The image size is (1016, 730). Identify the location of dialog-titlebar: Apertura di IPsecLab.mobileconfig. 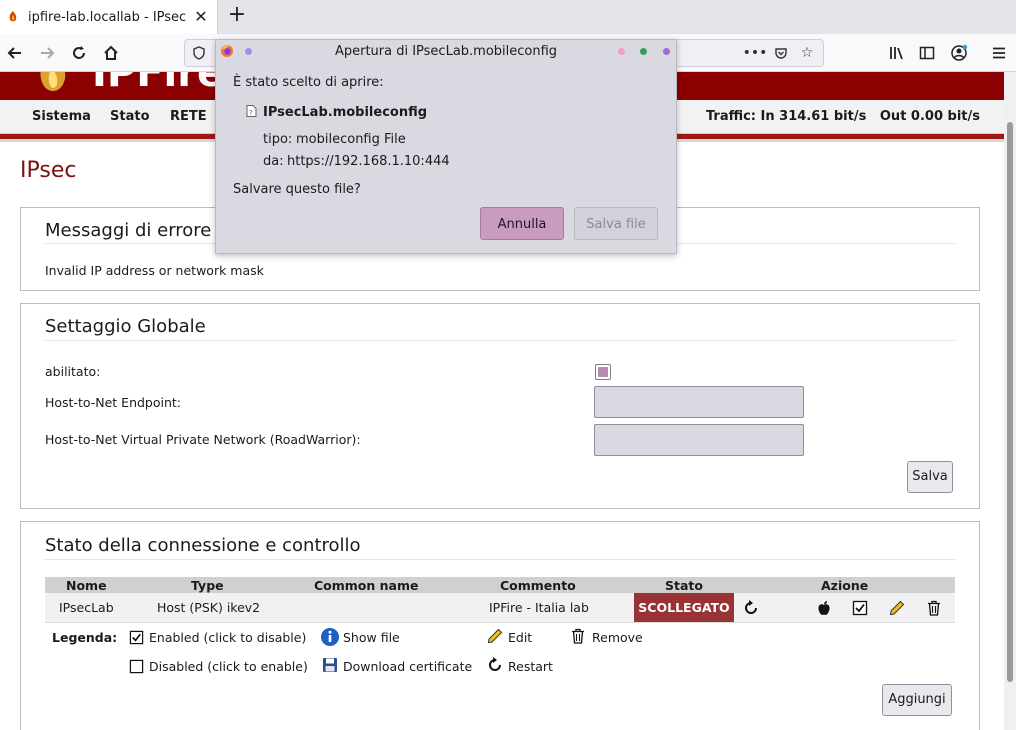
(446, 52).